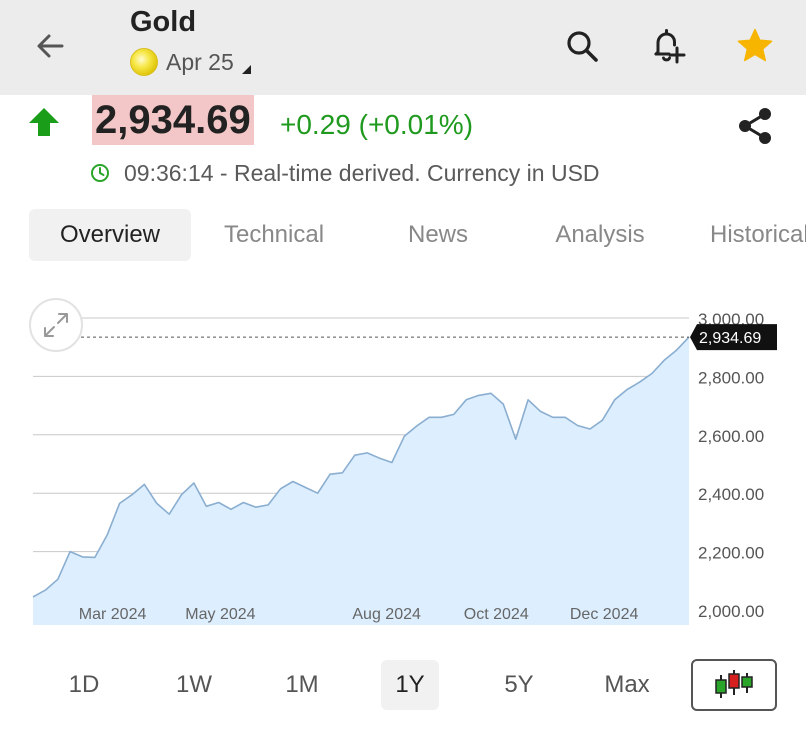  I want to click on range-1y-button: 1Y, so click(410, 685).